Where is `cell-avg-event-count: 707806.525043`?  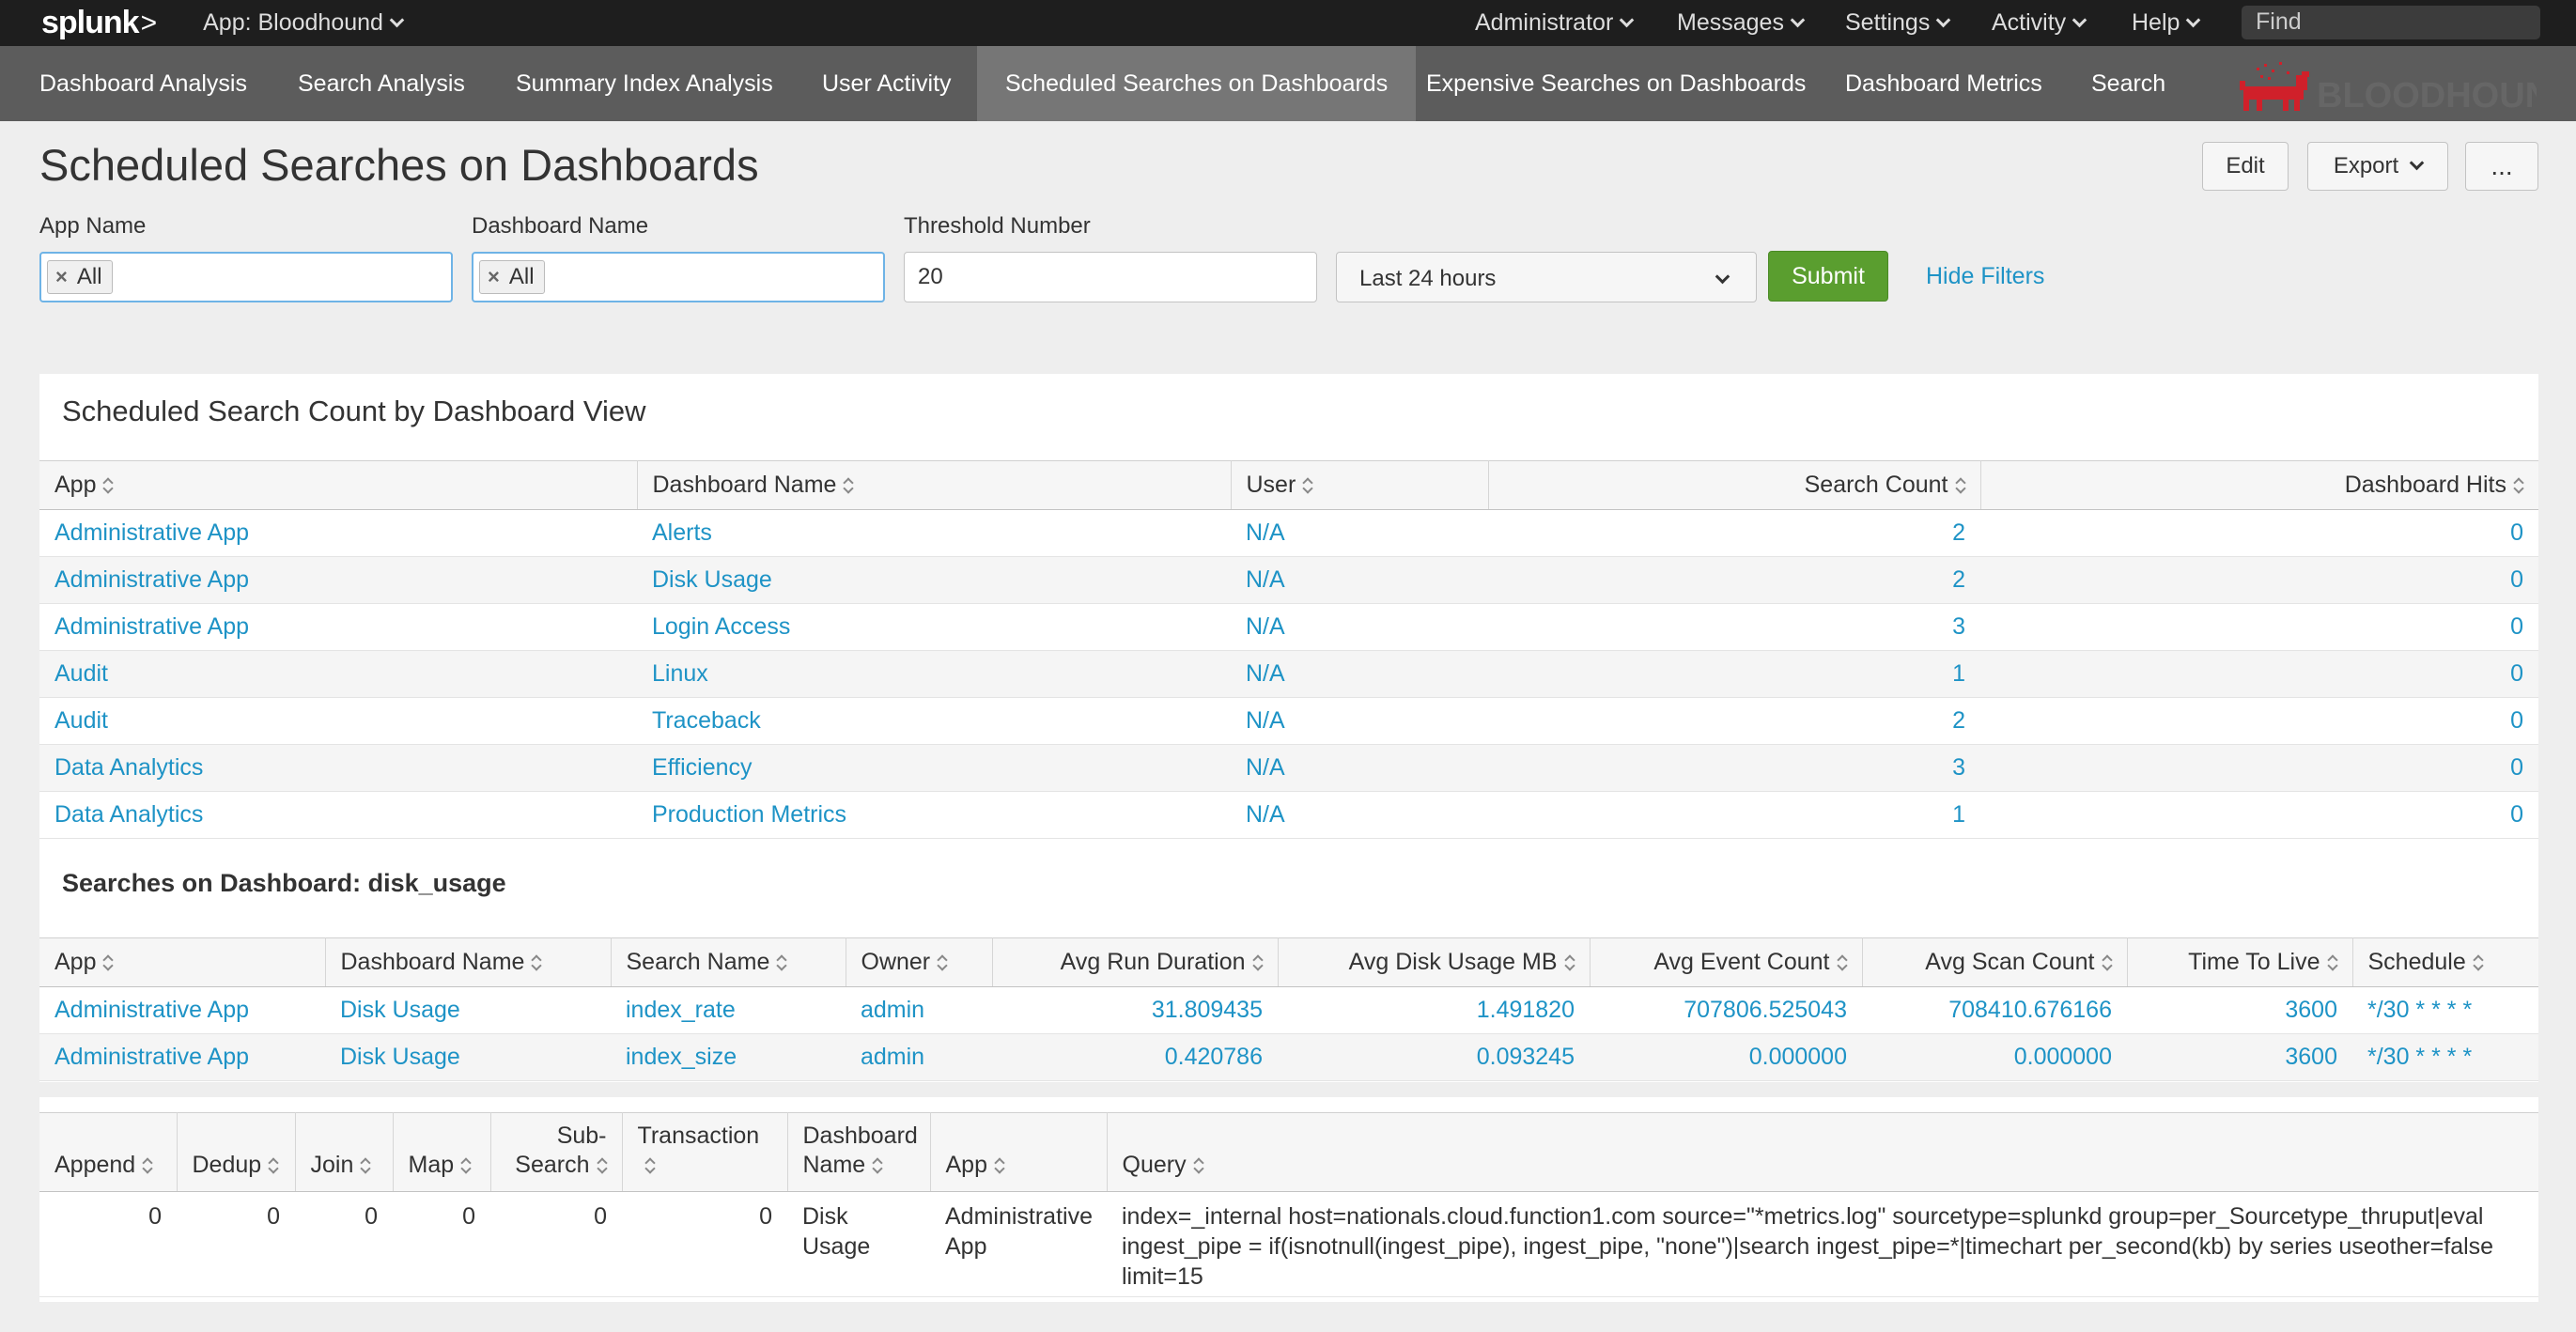
cell-avg-event-count: 707806.525043 is located at coordinates (1726, 1010).